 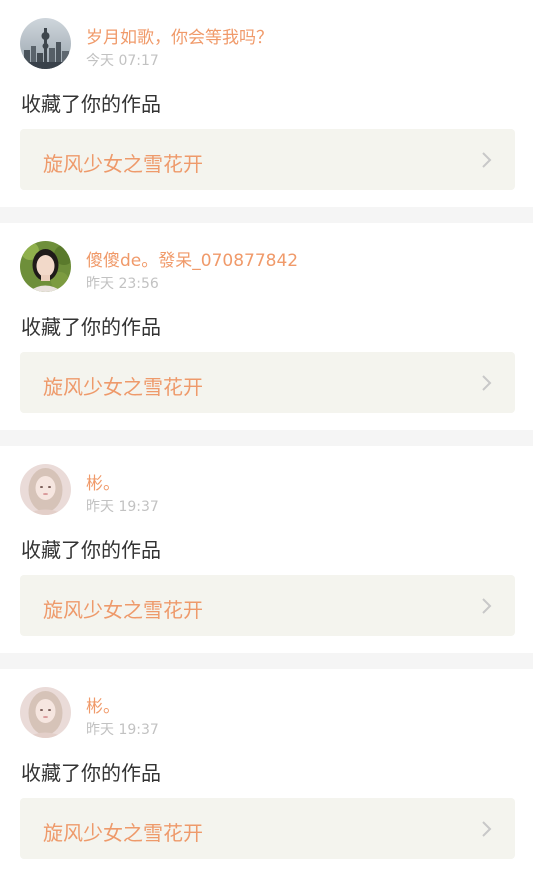 I want to click on username: 岁月如歌，你会等我吗？, so click(x=179, y=35).